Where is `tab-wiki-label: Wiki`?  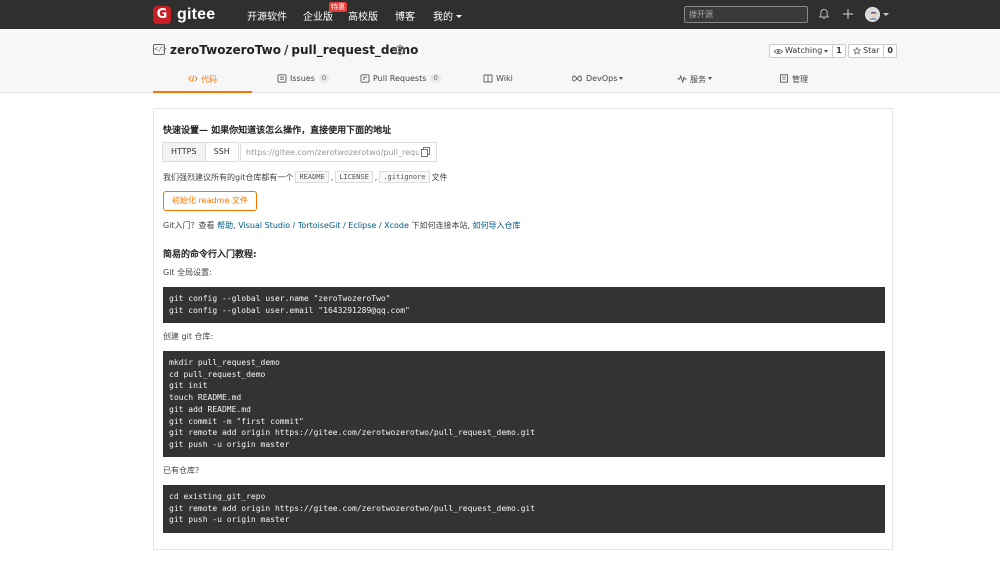 tab-wiki-label: Wiki is located at coordinates (504, 78).